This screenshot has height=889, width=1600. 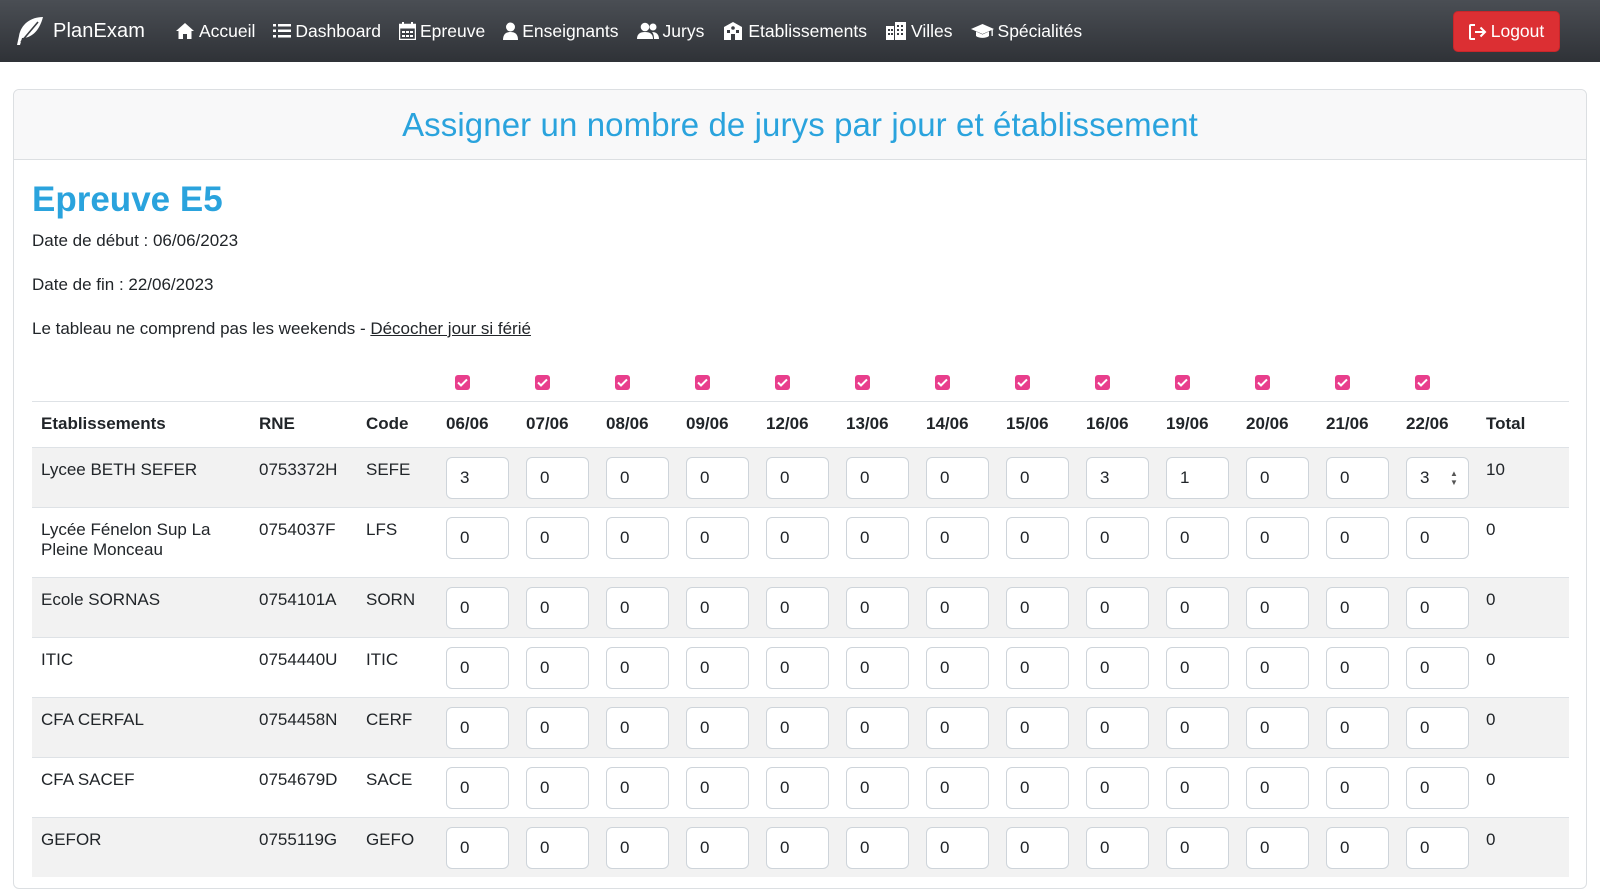 What do you see at coordinates (79, 31) in the screenshot?
I see `brand: PlanExam` at bounding box center [79, 31].